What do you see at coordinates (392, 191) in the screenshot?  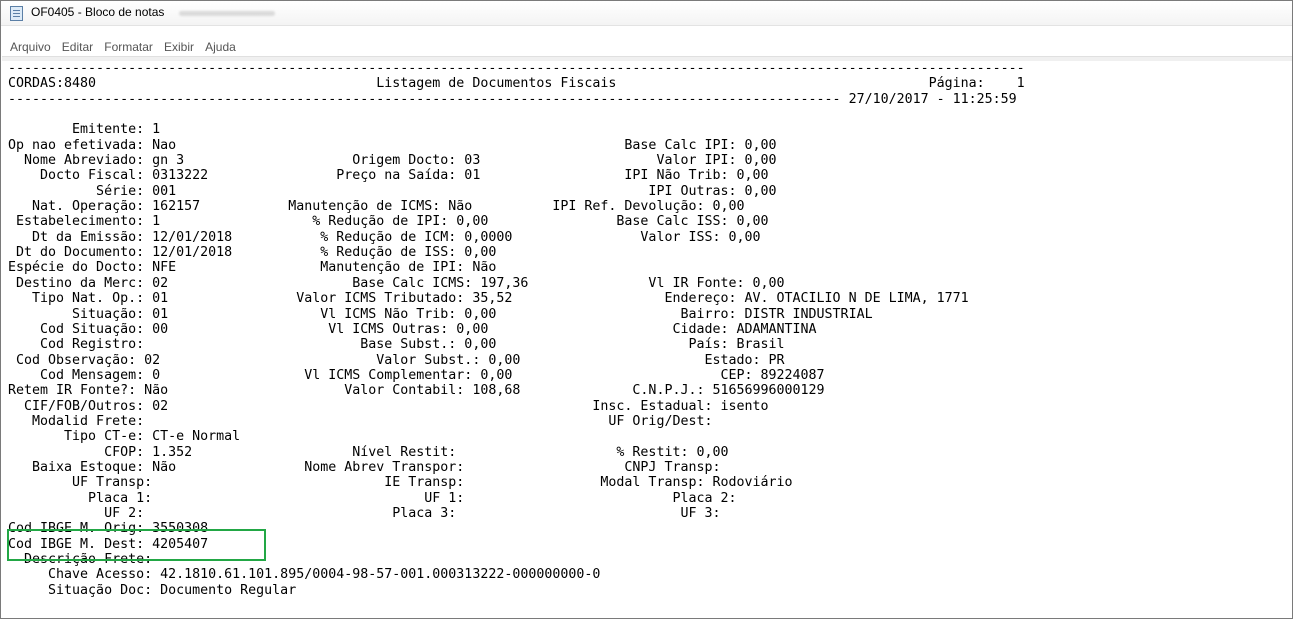 I see `report-line: Série: 001 IPI Outras: 0,00` at bounding box center [392, 191].